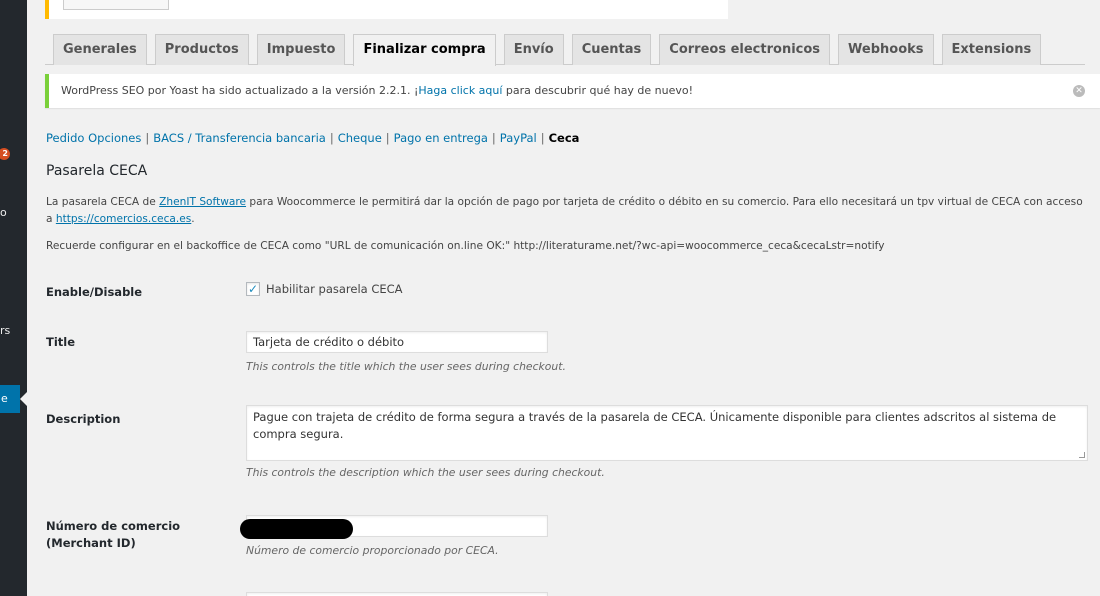 This screenshot has width=1100, height=596. I want to click on description-label: Description, so click(83, 419).